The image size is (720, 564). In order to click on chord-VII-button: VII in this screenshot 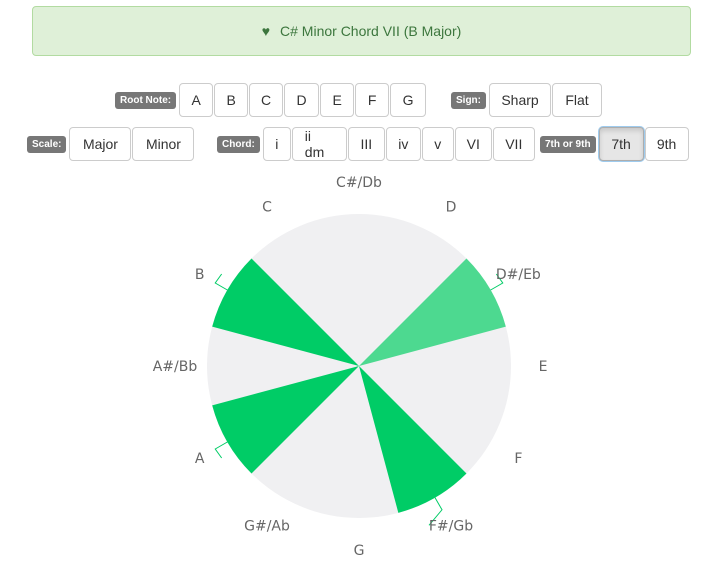, I will do `click(513, 144)`.